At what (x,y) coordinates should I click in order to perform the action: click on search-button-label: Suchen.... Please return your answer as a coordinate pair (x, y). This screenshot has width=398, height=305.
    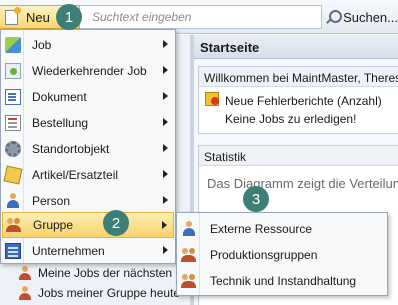
    Looking at the image, I should click on (370, 17).